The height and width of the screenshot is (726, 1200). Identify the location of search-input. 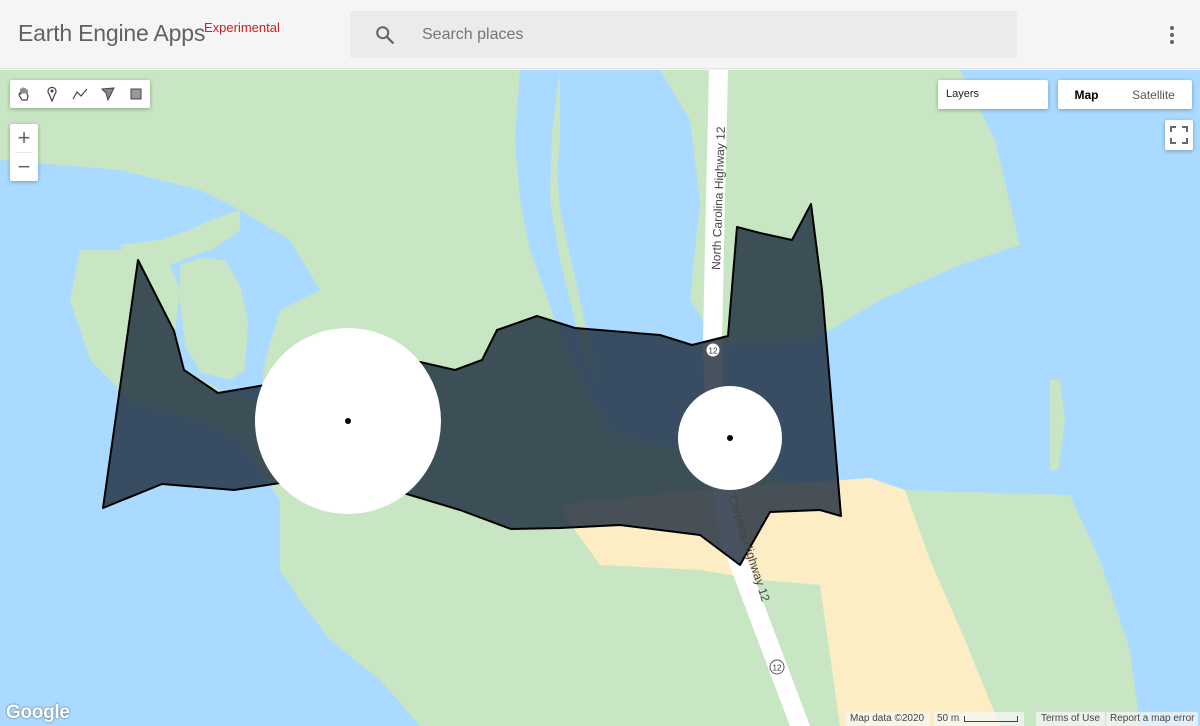
(702, 34).